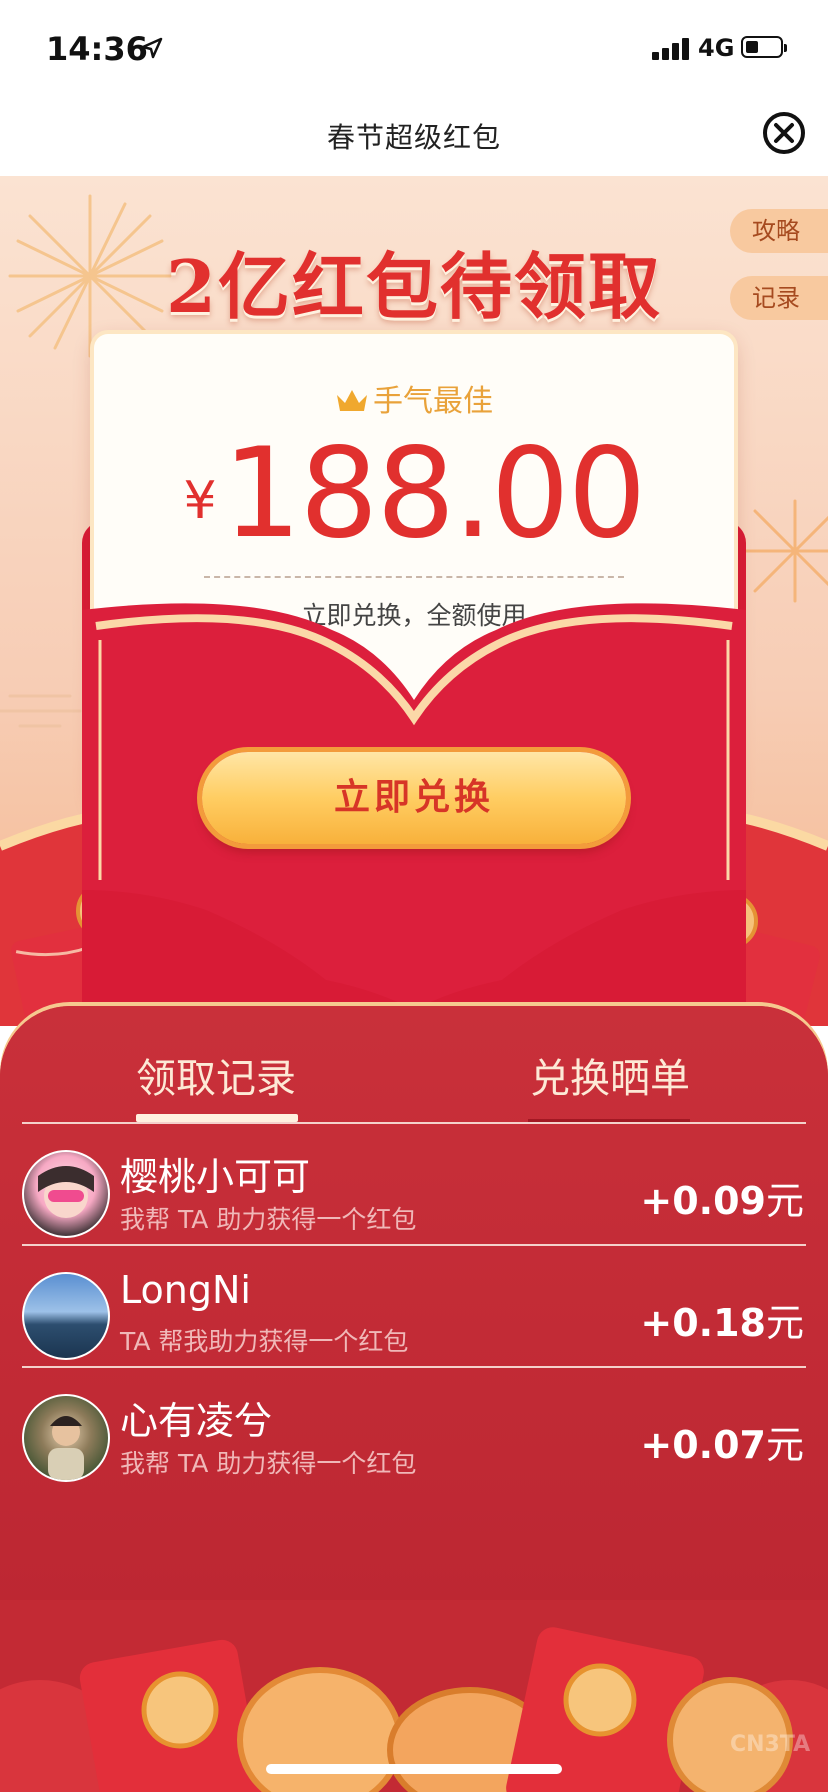 The width and height of the screenshot is (828, 1792). I want to click on reward-amount: +0.07元, so click(722, 1441).